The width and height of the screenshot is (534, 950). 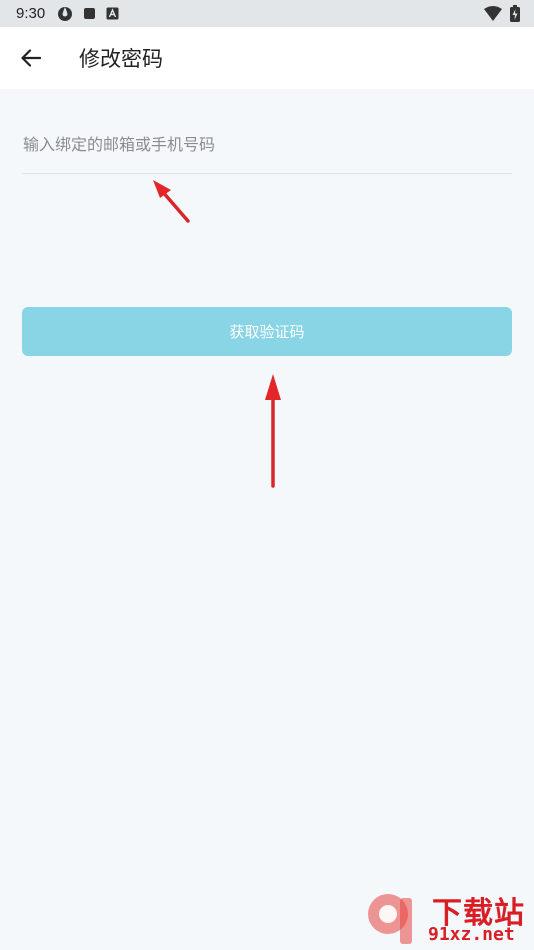 I want to click on back-button, so click(x=32, y=58).